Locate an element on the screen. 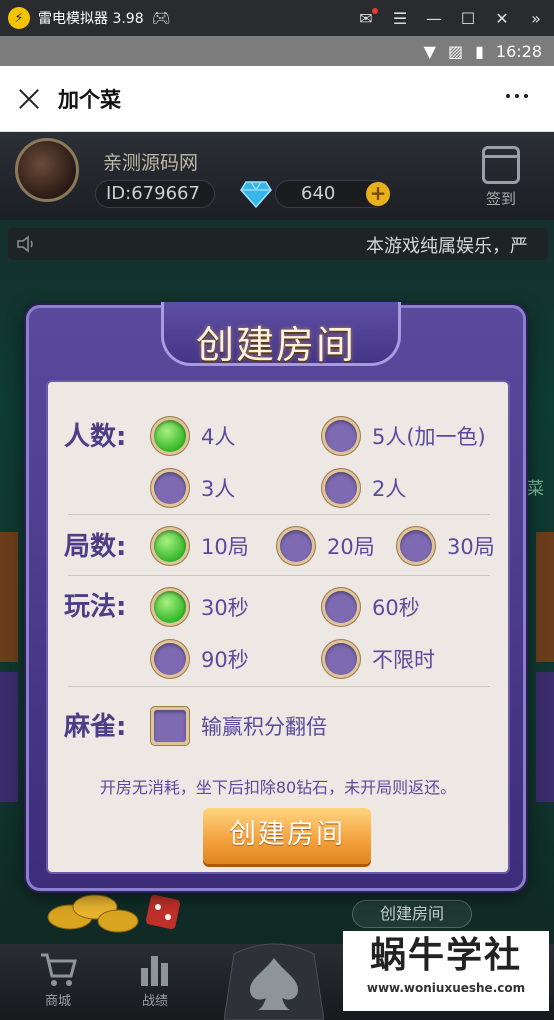  signin-button: 签到 is located at coordinates (501, 180).